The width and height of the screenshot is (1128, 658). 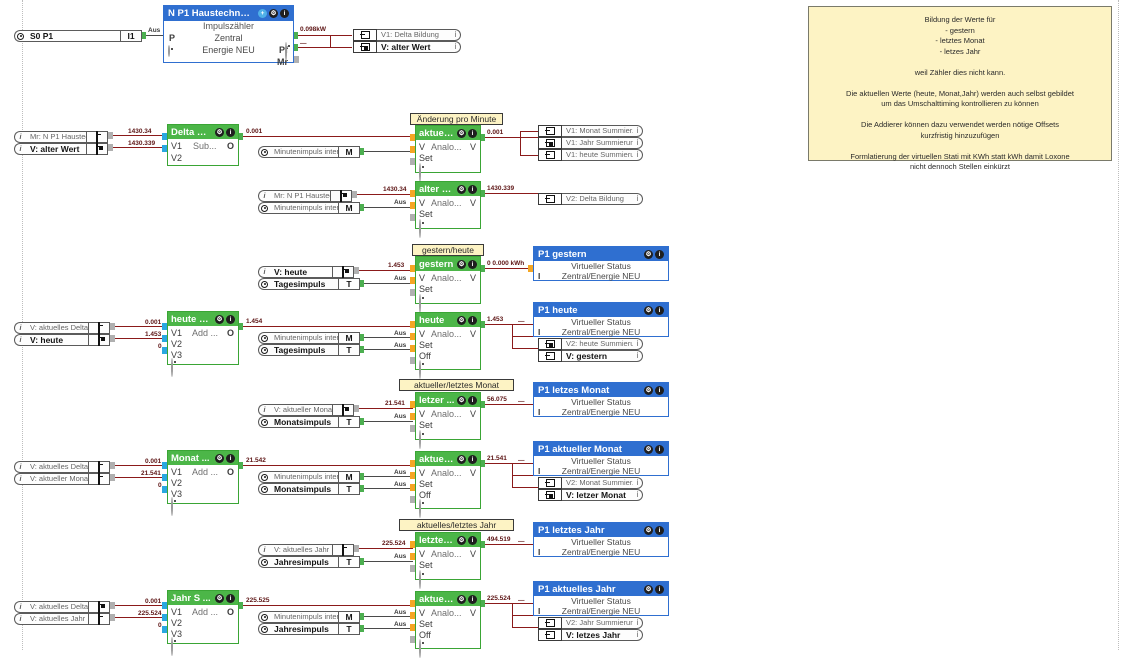 What do you see at coordinates (131, 36) in the screenshot?
I see `io-terminal: I1` at bounding box center [131, 36].